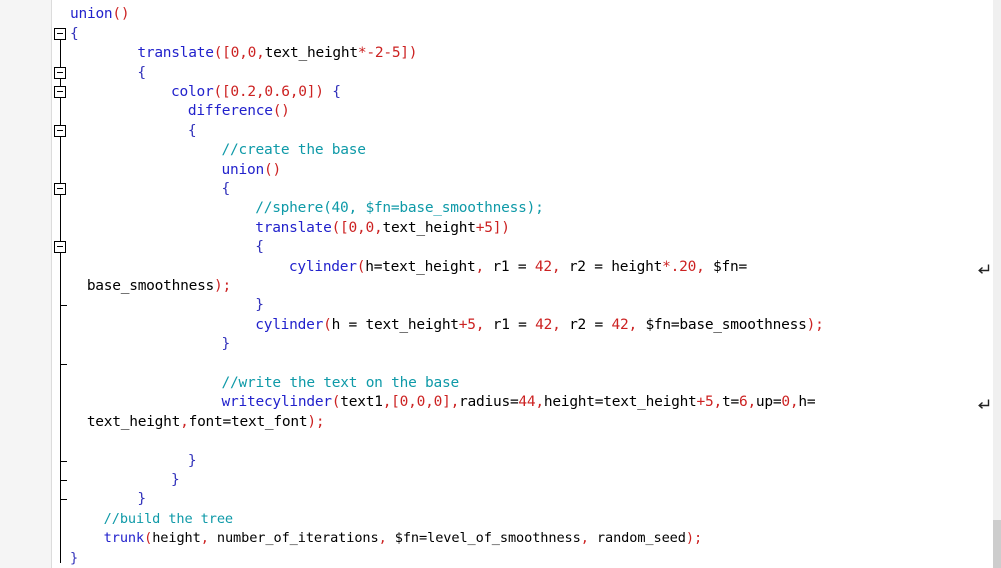 The height and width of the screenshot is (568, 1001). Describe the element at coordinates (168, 519) in the screenshot. I see `code-line: //build the tree` at that location.